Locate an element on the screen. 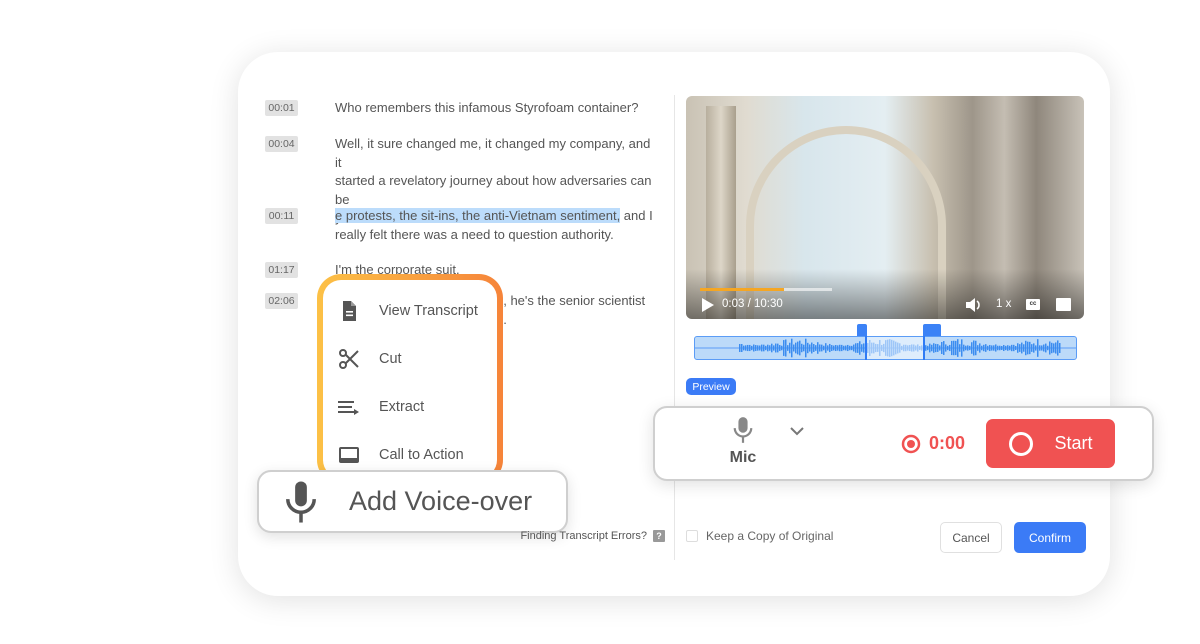 The height and width of the screenshot is (644, 1200). keep-copy-label: Keep a Copy of Original is located at coordinates (769, 536).